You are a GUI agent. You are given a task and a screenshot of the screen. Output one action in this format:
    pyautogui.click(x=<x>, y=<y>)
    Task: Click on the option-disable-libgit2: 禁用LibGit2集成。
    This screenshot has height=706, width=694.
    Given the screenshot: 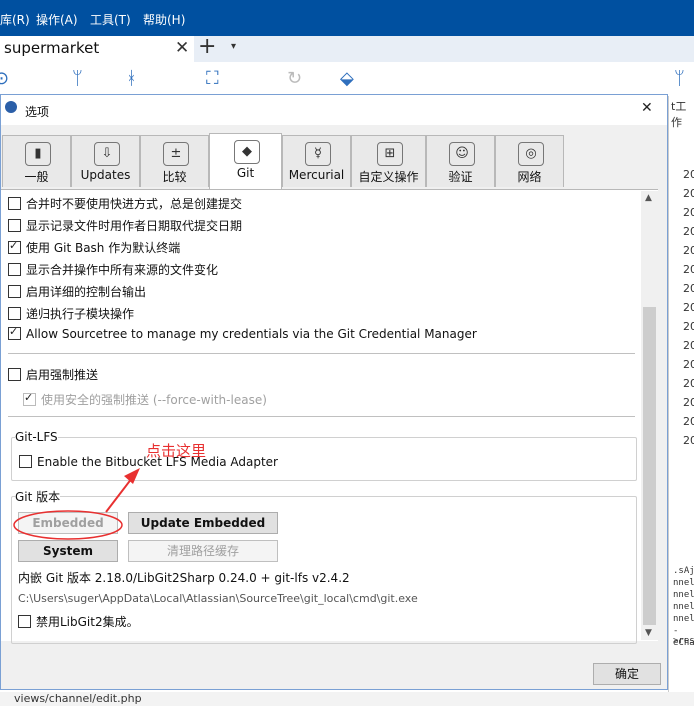 What is the action you would take?
    pyautogui.click(x=78, y=622)
    